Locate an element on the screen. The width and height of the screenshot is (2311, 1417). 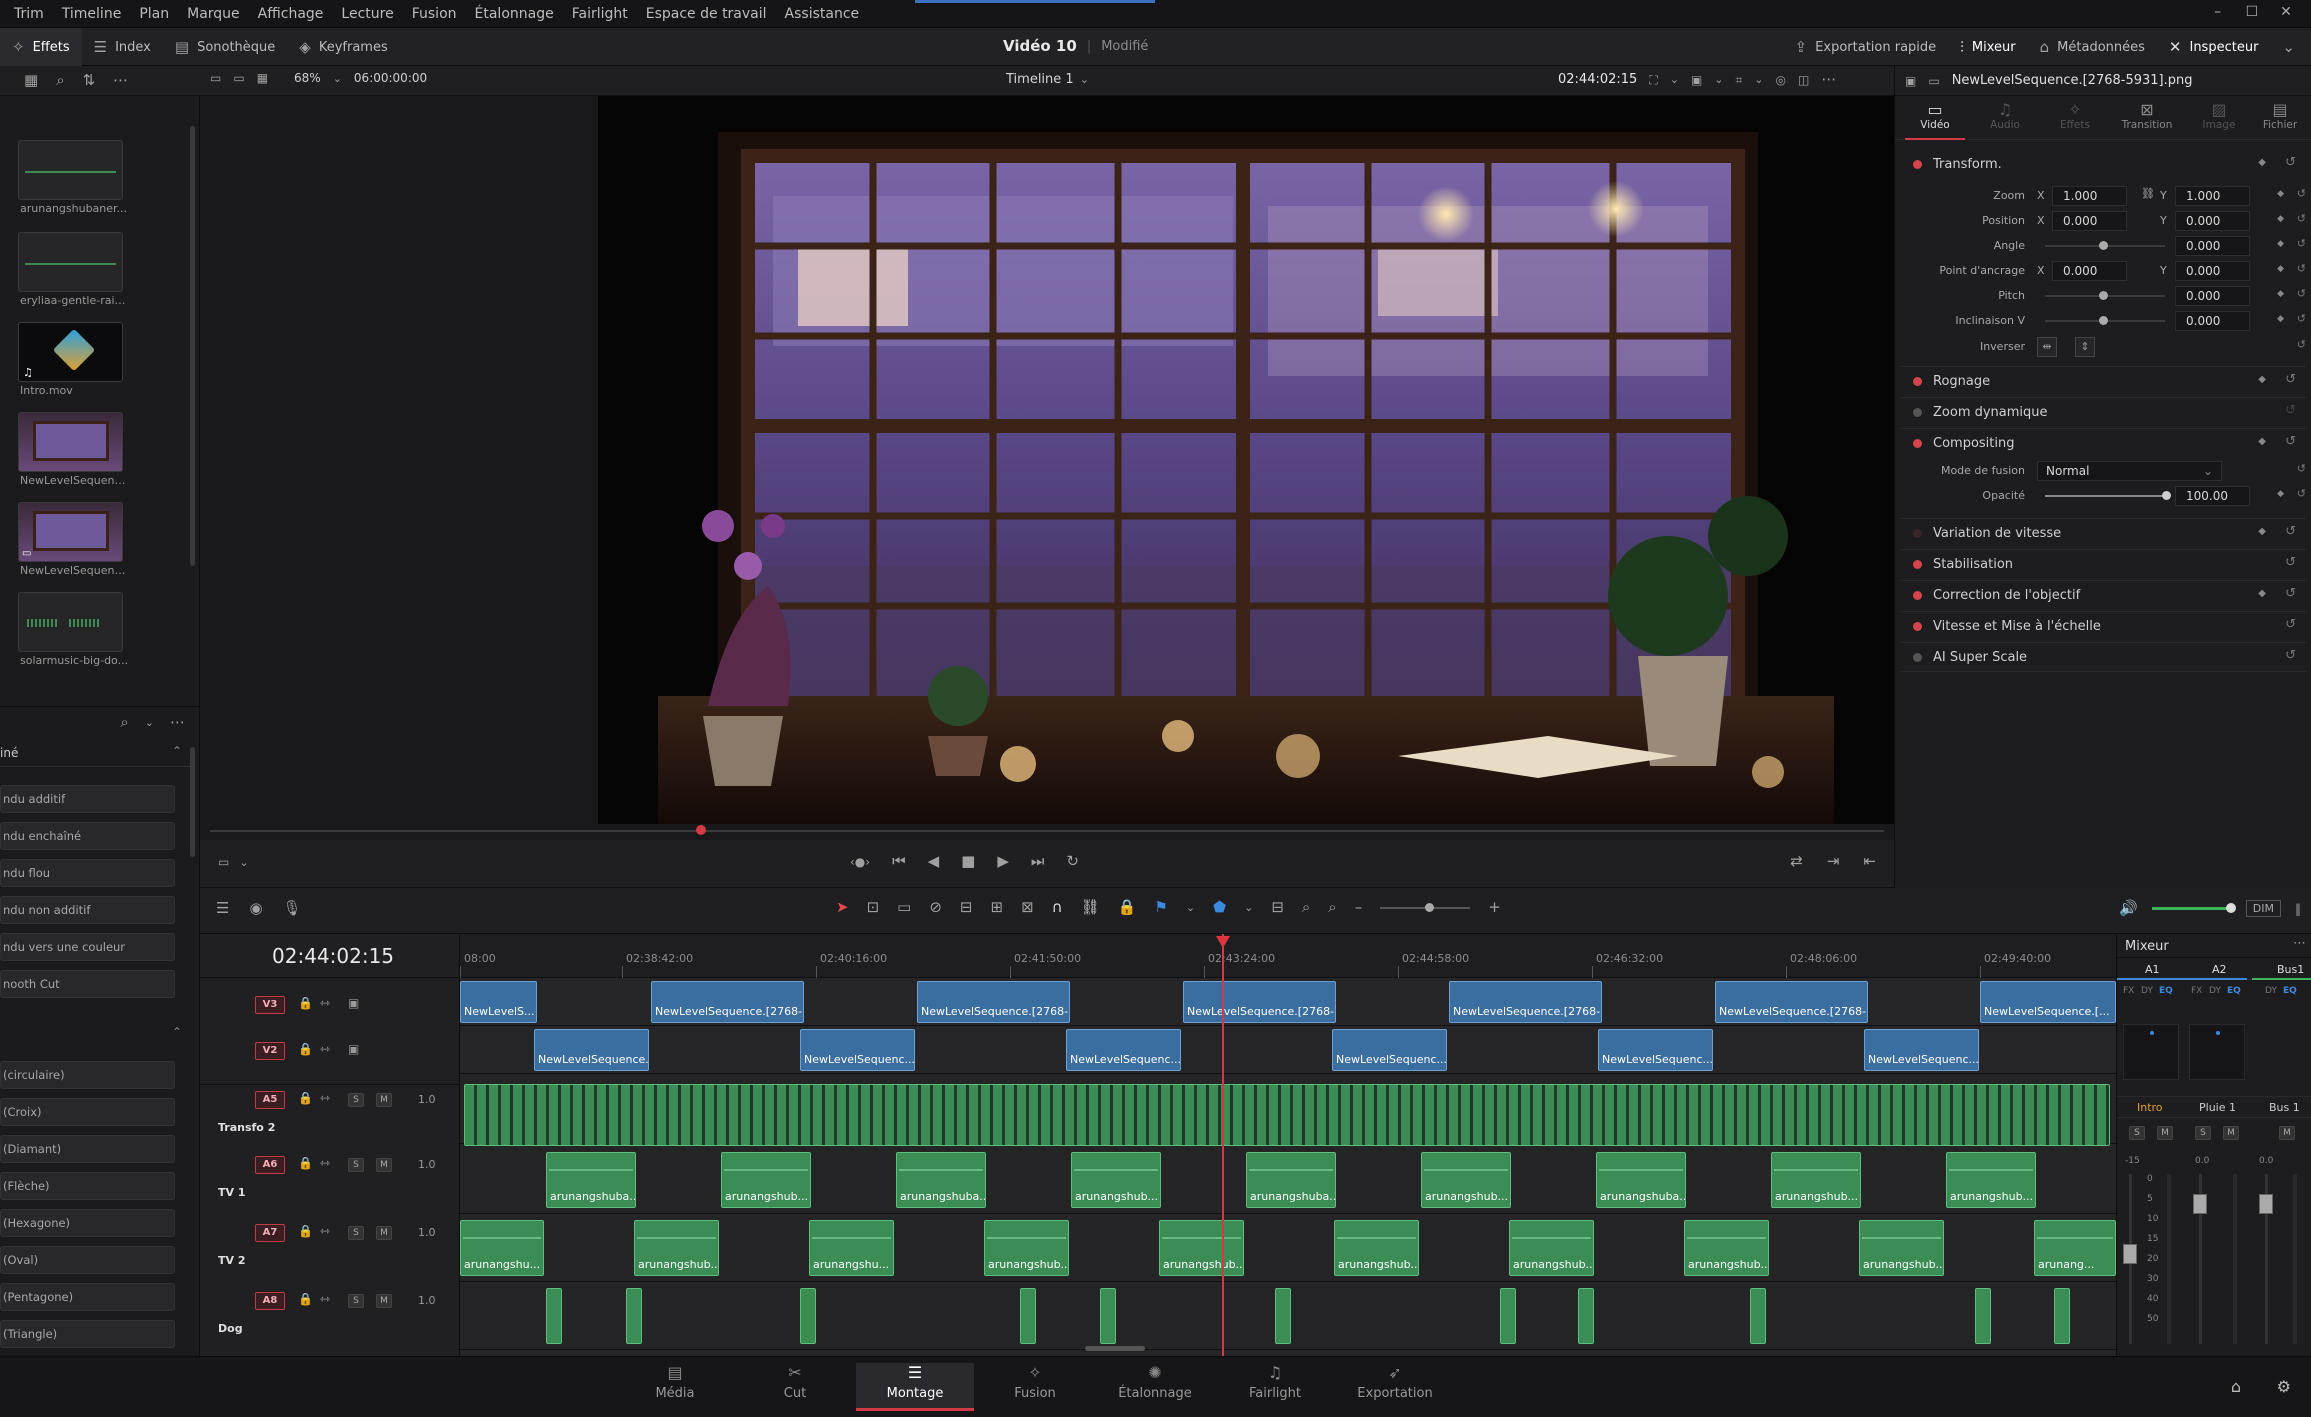
zoom-slider is located at coordinates (1425, 907).